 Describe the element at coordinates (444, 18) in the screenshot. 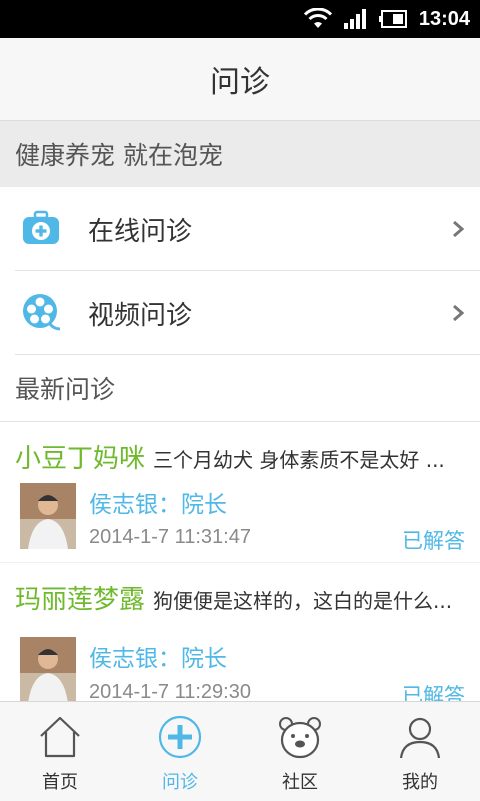

I see `status-time: 13:04` at that location.